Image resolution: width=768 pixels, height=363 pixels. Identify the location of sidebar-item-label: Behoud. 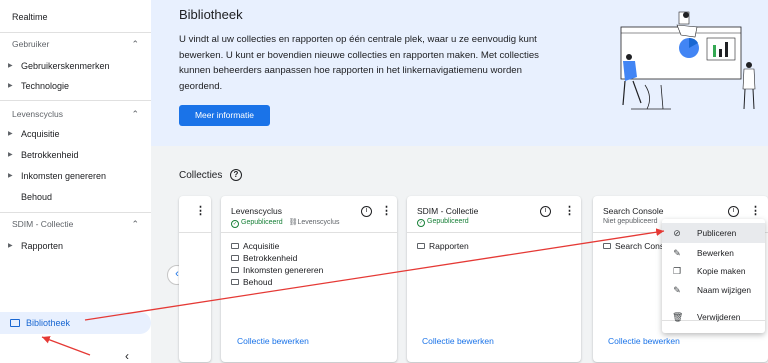
(37, 197).